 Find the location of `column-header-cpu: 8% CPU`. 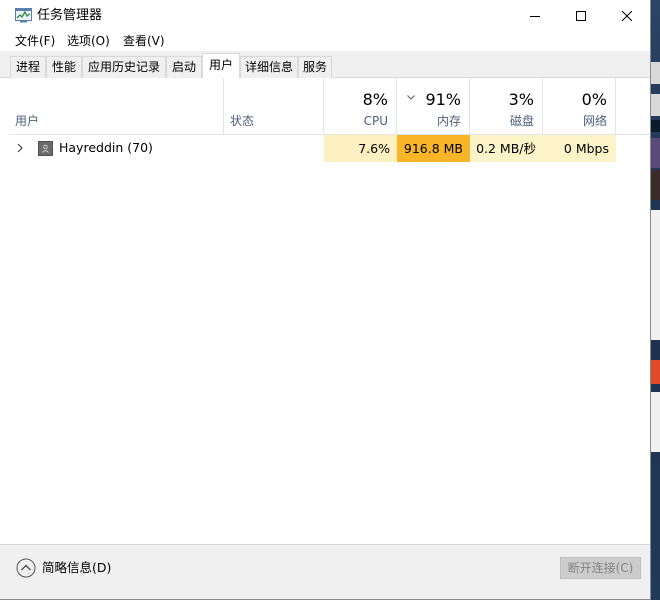

column-header-cpu: 8% CPU is located at coordinates (360, 106).